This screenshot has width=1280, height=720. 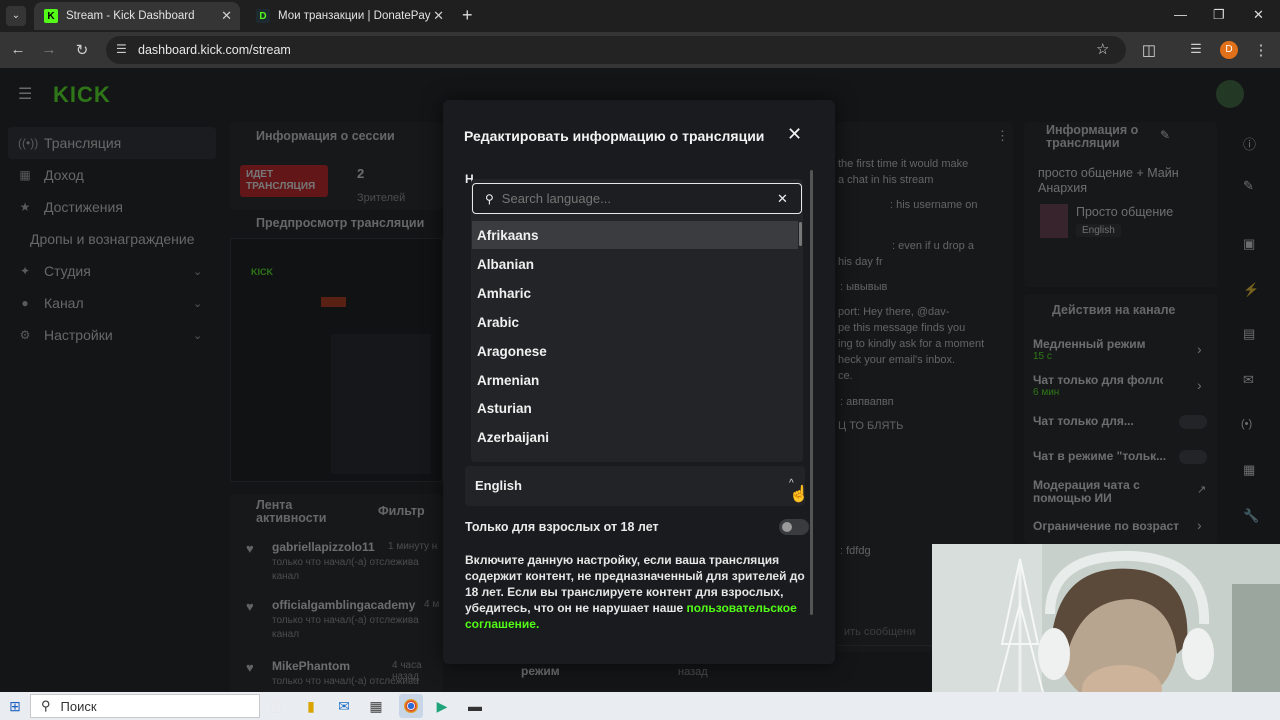 What do you see at coordinates (616, 50) in the screenshot?
I see `url-field: ☰ dashboard.kick.com/stream ☆` at bounding box center [616, 50].